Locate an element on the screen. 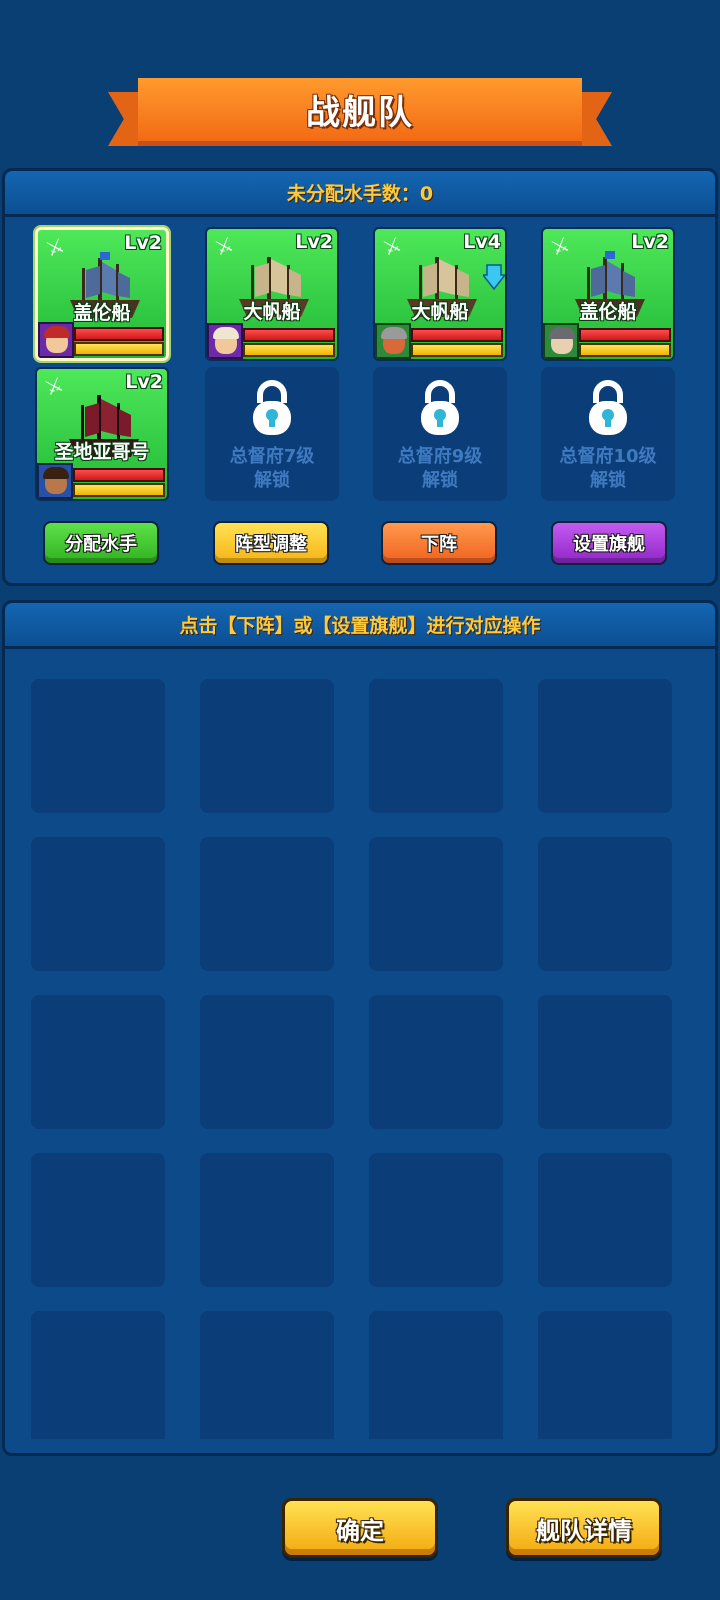 The width and height of the screenshot is (720, 1600). fleet-panel-header: 未分配水手数：0 is located at coordinates (360, 194).